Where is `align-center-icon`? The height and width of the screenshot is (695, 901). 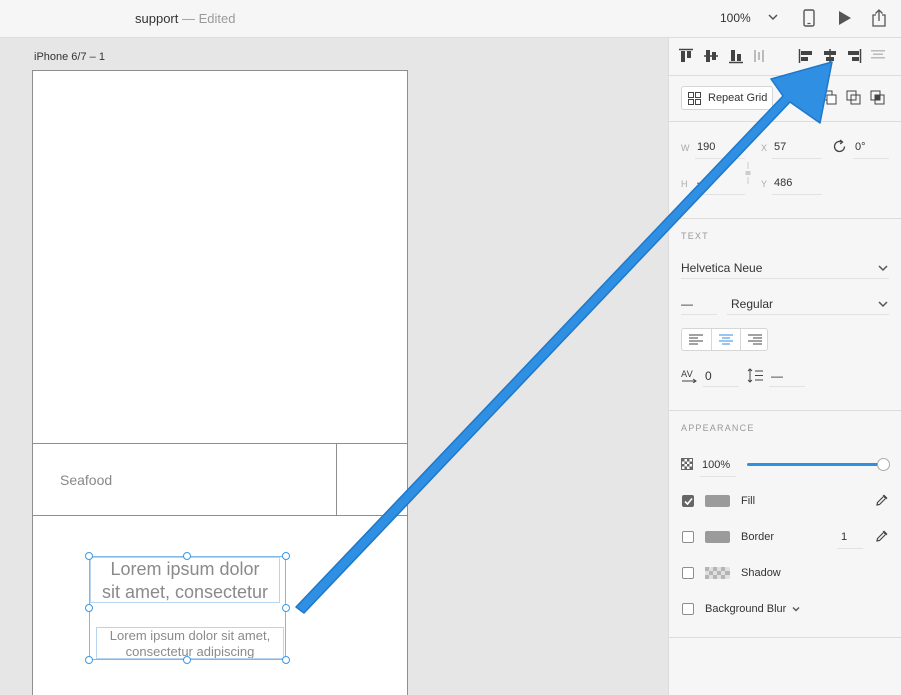
align-center-icon is located at coordinates (830, 56).